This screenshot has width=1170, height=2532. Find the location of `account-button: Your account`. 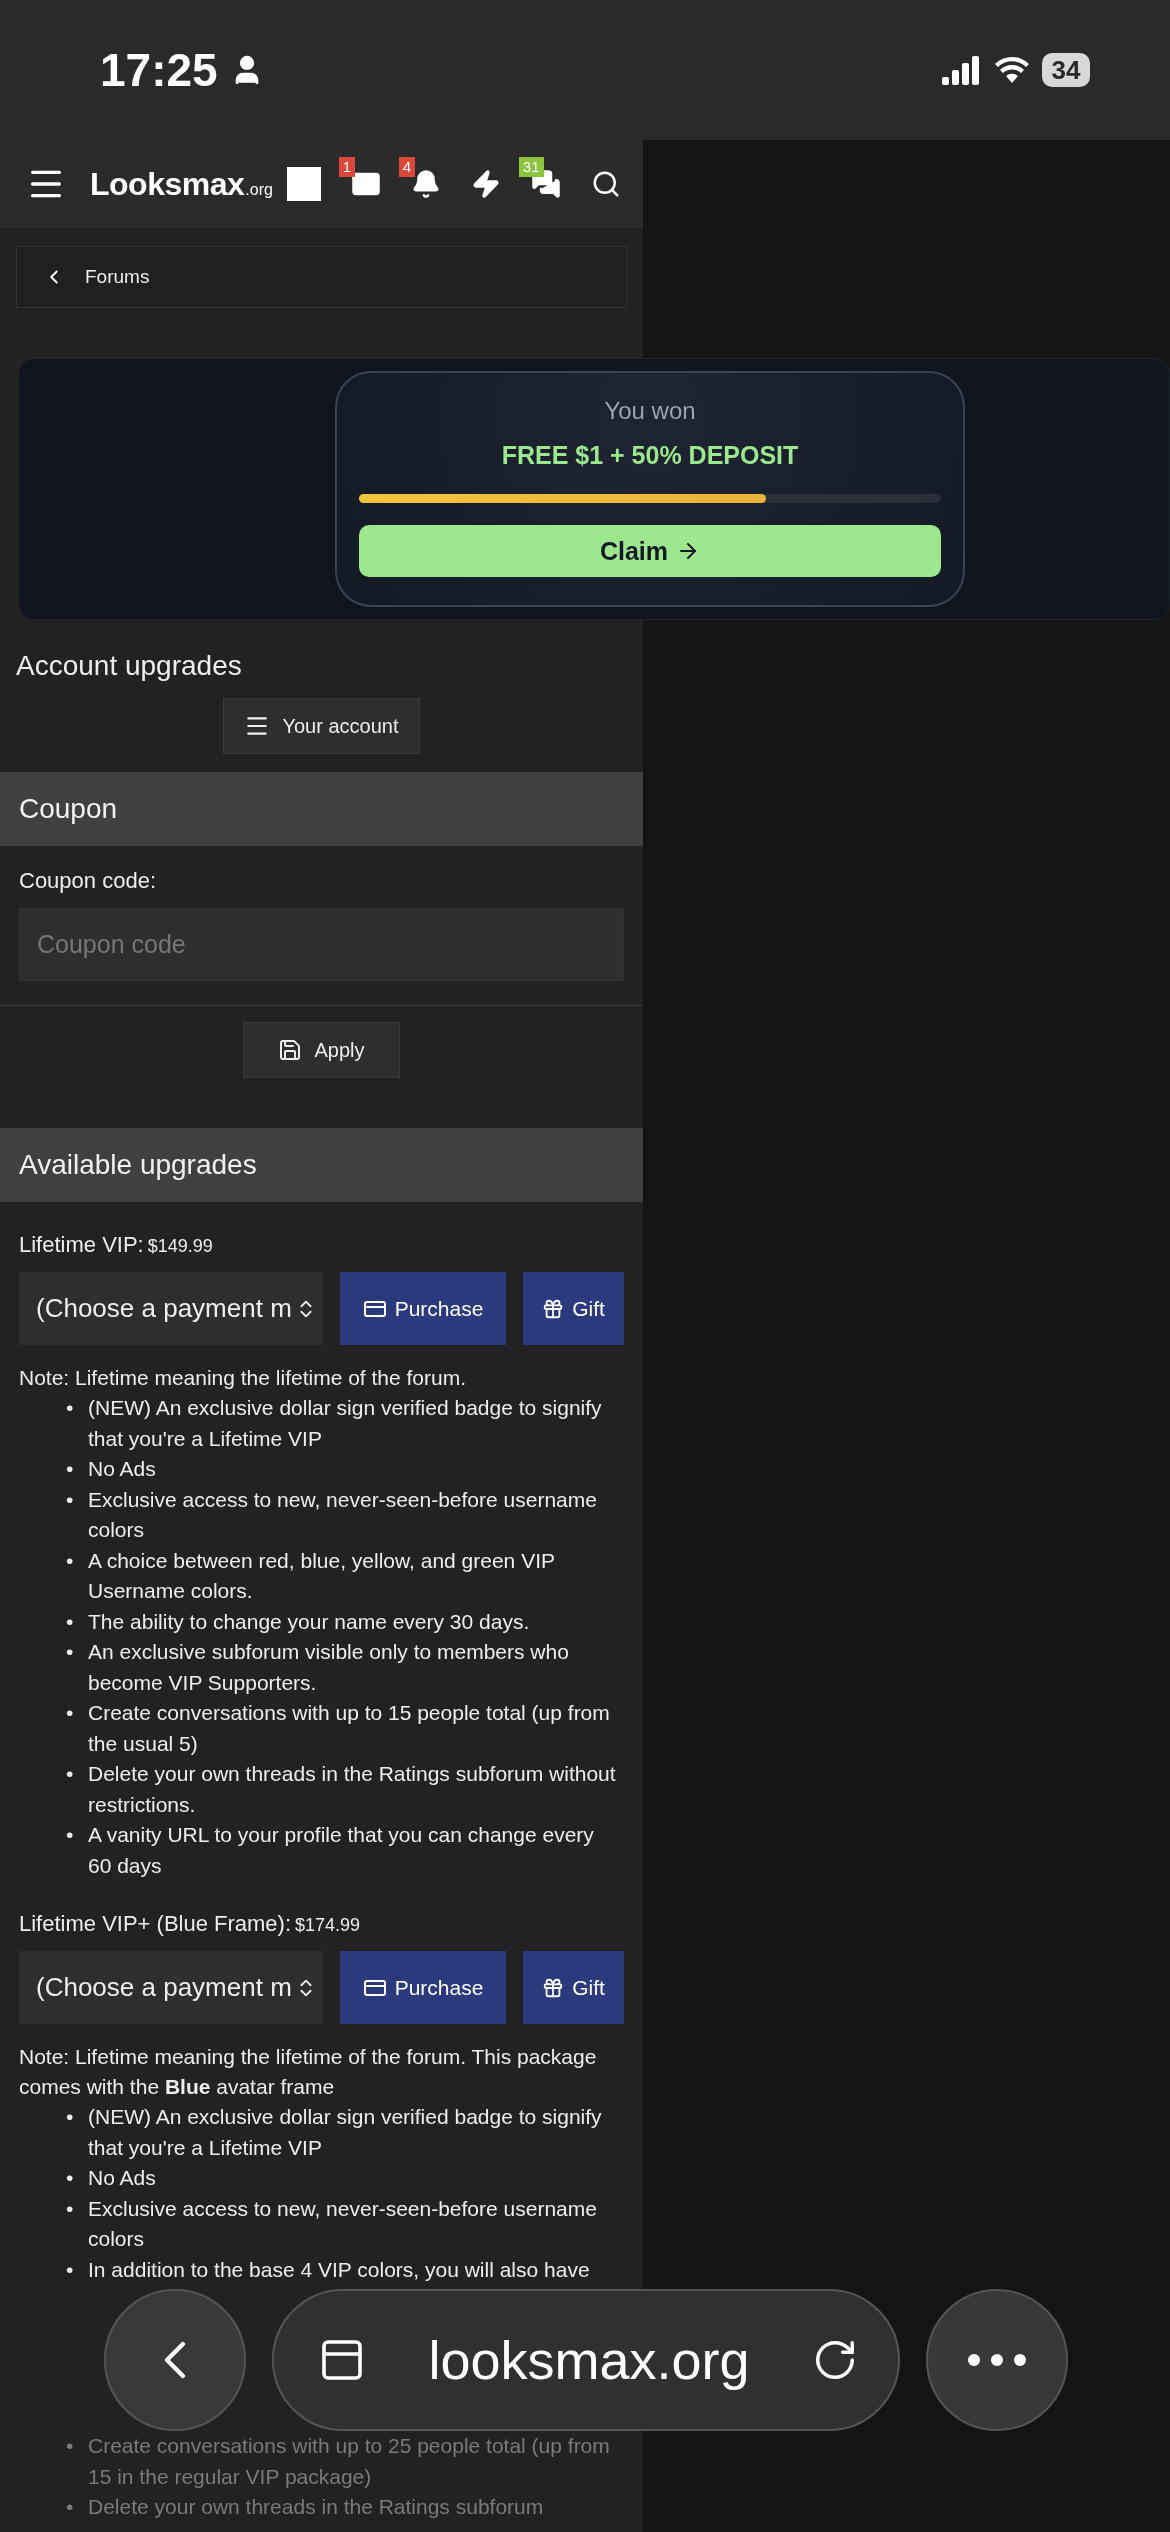

account-button: Your account is located at coordinates (321, 726).